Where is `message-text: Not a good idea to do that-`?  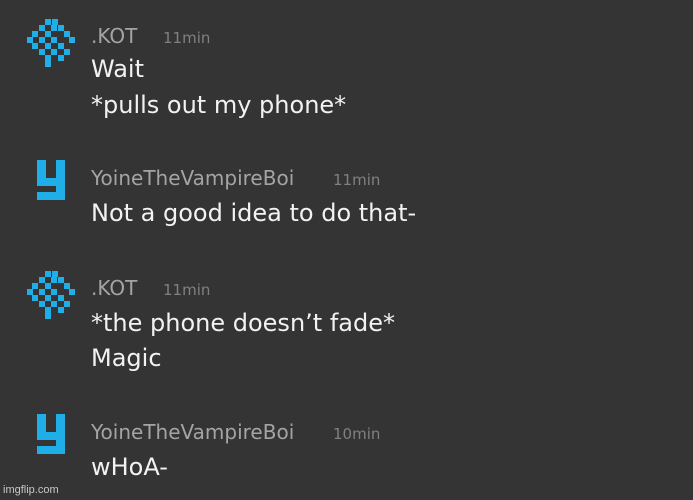
message-text: Not a good idea to do that- is located at coordinates (253, 213).